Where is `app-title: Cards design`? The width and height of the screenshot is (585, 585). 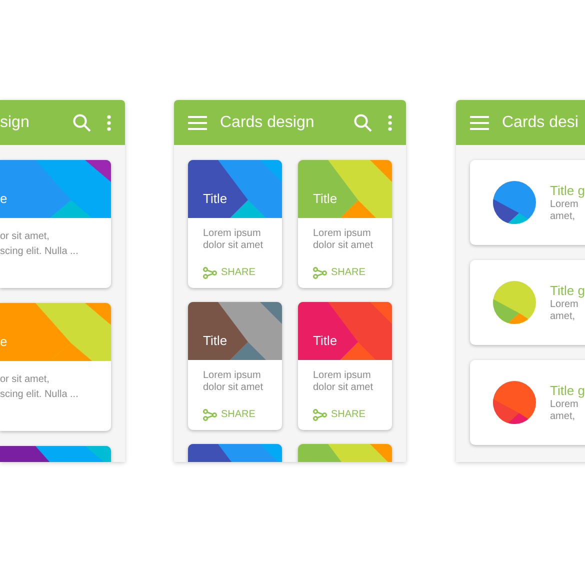 app-title: Cards design is located at coordinates (267, 122).